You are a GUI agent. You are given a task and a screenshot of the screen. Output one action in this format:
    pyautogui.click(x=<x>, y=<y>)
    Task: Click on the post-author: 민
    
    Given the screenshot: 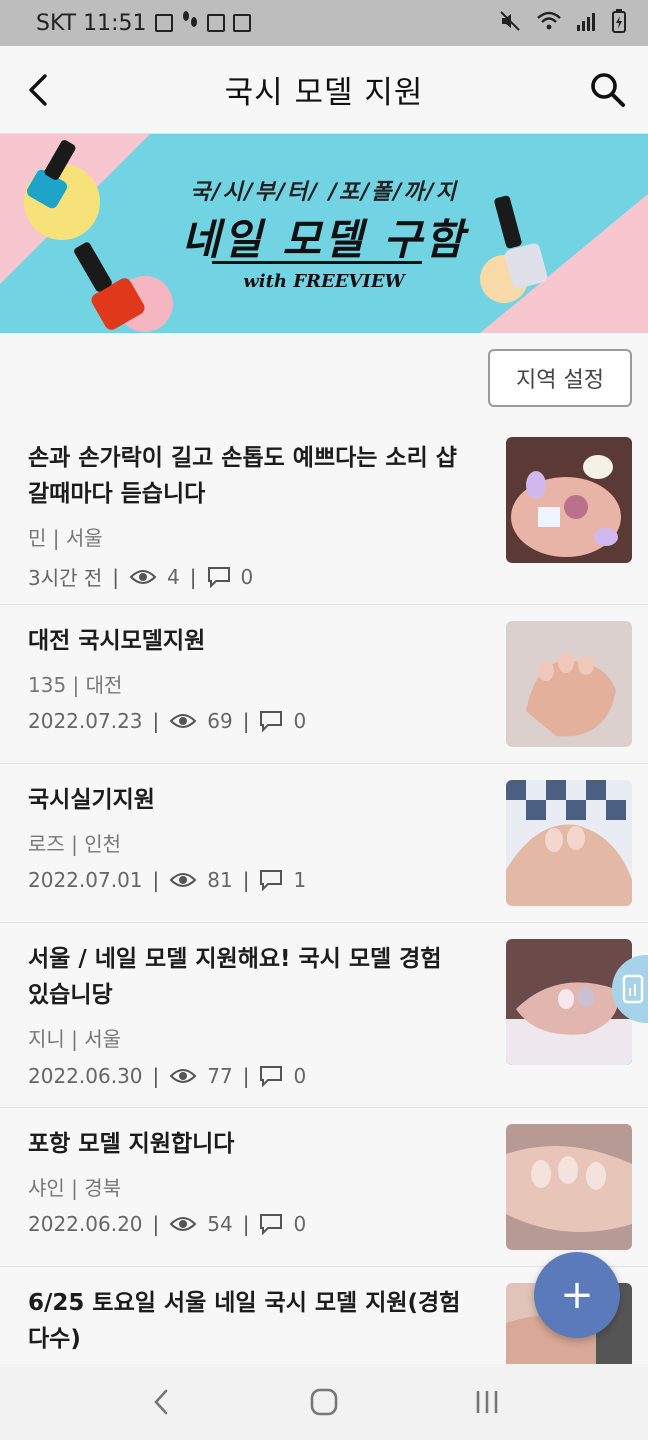 What is the action you would take?
    pyautogui.click(x=37, y=538)
    